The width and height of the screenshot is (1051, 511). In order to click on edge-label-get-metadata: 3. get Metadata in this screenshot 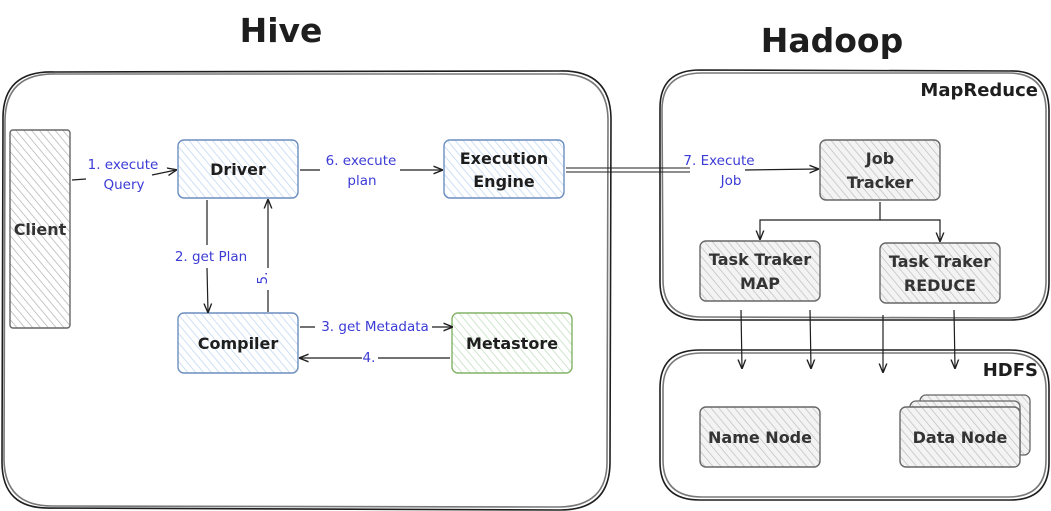, I will do `click(375, 327)`.